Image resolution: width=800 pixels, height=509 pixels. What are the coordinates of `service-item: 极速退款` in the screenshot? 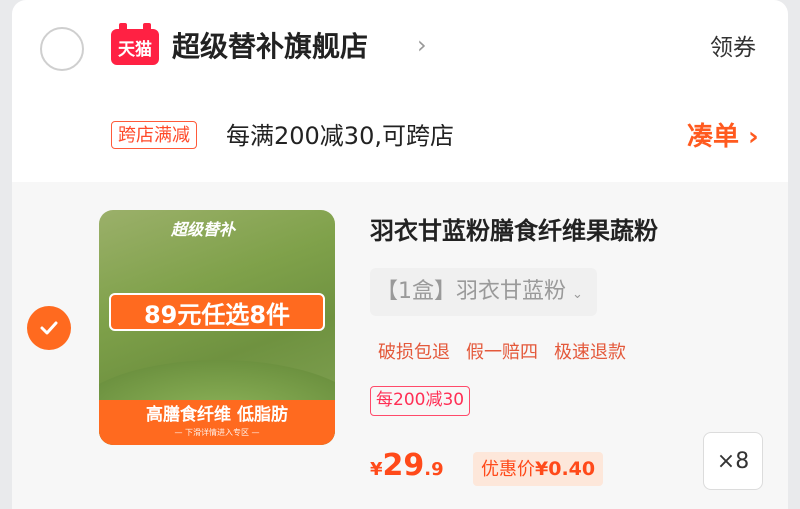 It's located at (590, 352).